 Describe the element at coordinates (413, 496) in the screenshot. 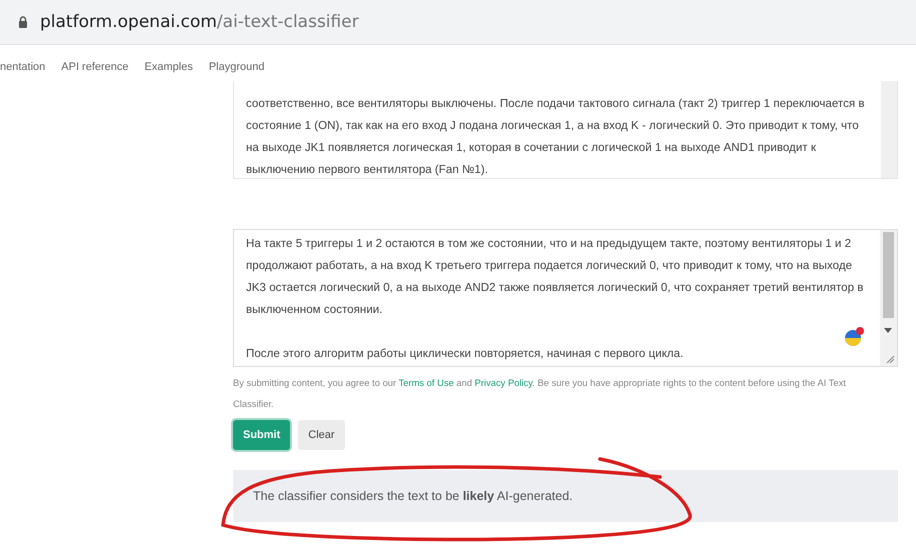

I see `result-text: The classifier considers the text to be likely AI-generated.` at that location.